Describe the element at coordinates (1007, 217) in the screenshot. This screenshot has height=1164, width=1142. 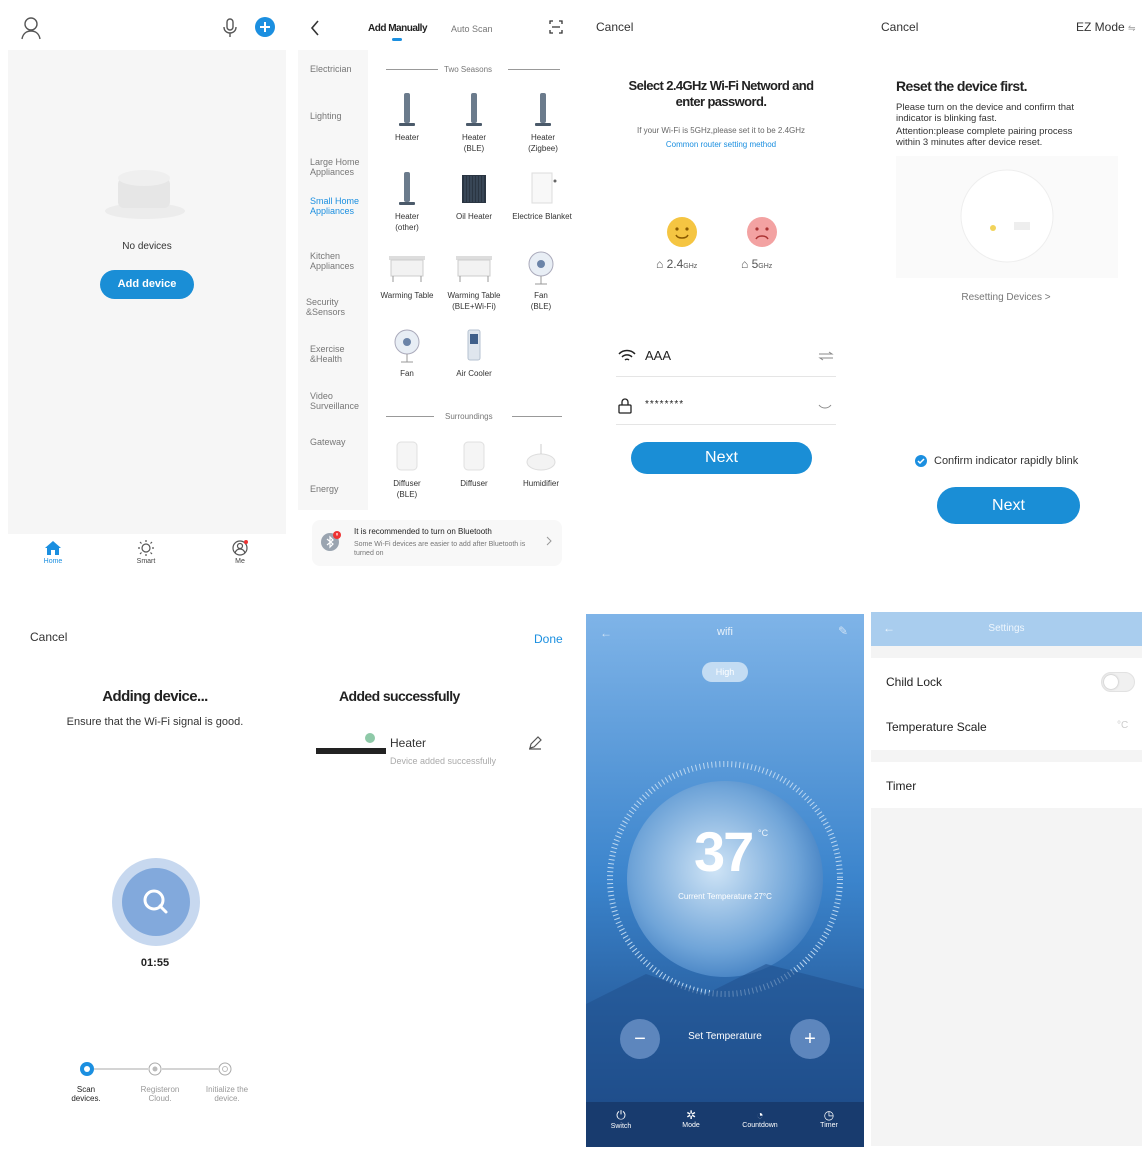
I see `reset-illustration` at that location.